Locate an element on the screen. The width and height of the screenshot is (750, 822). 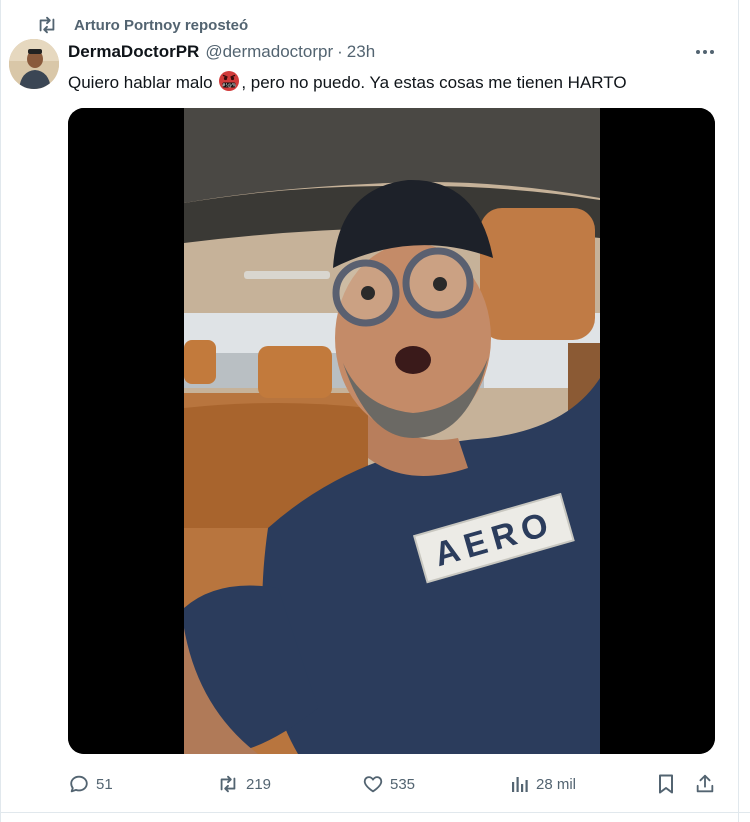
retweet-button: 219 is located at coordinates (243, 784).